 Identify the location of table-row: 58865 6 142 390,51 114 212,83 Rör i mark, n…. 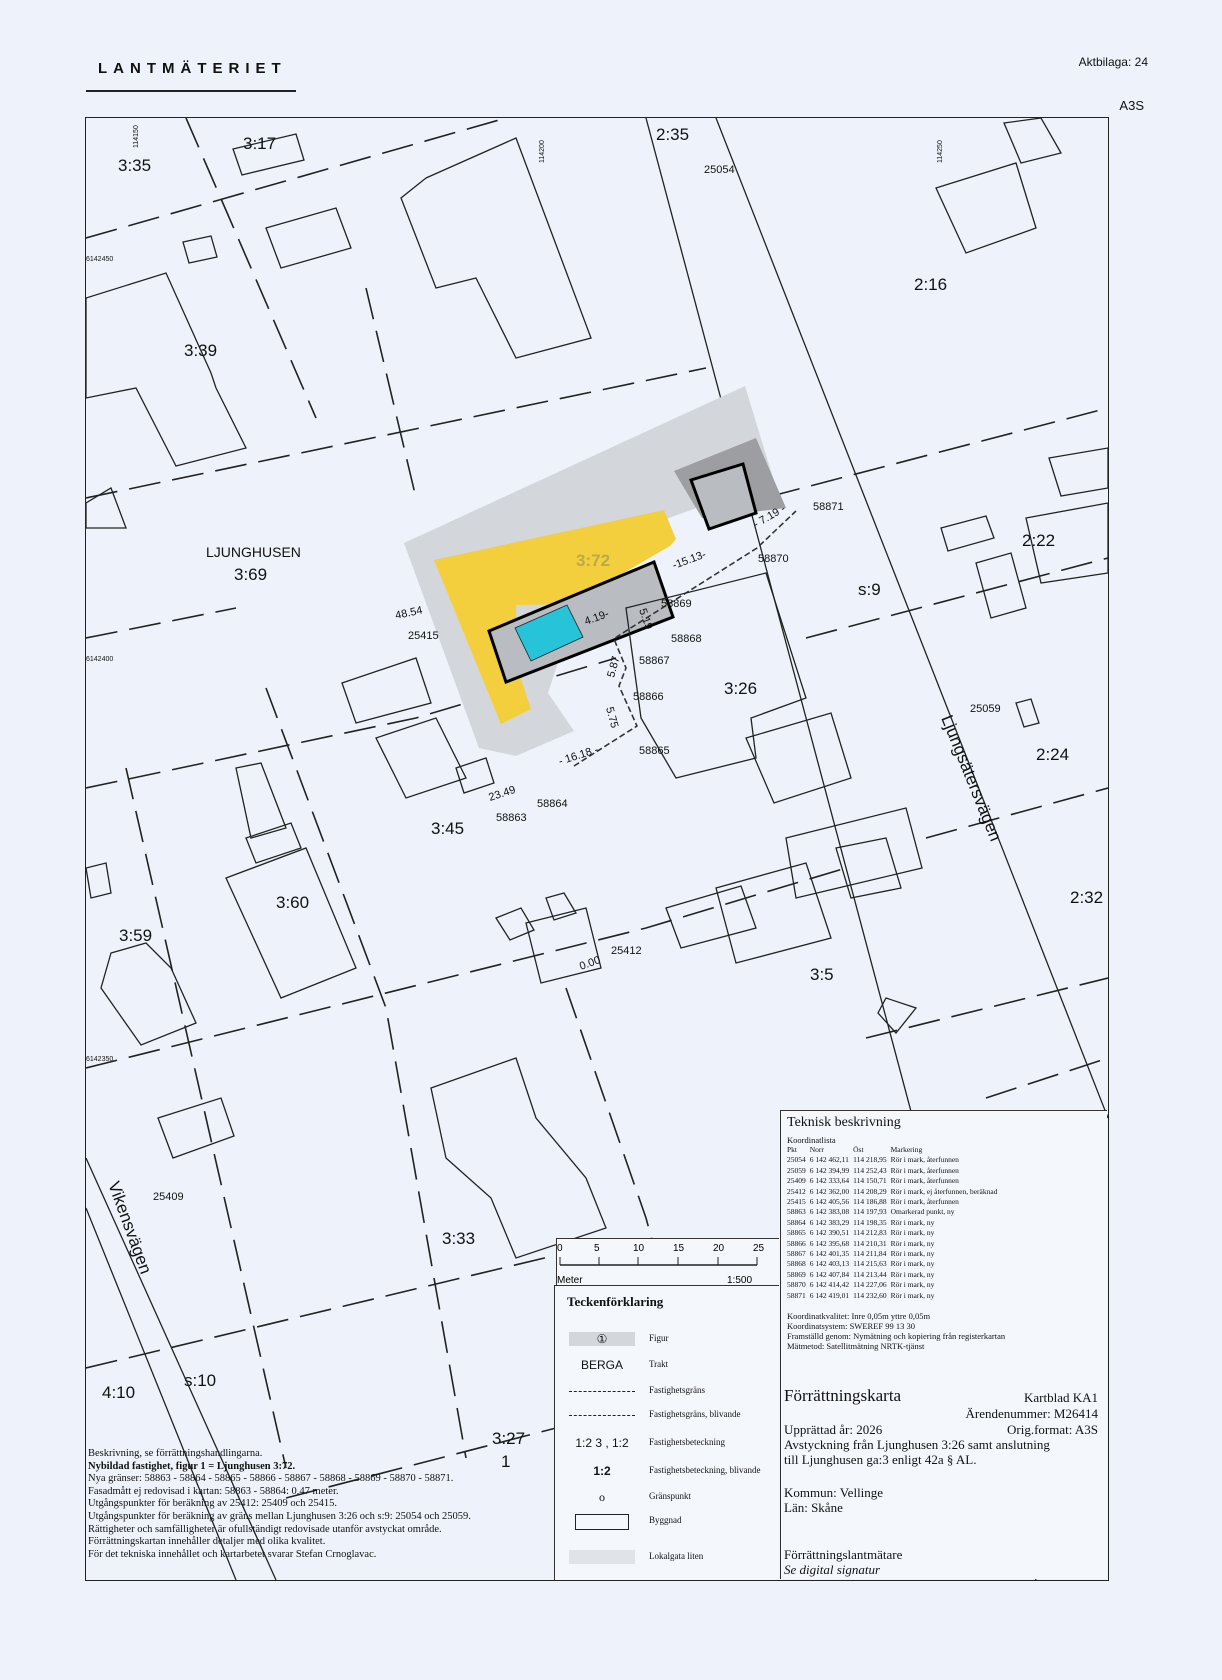
(894, 1233).